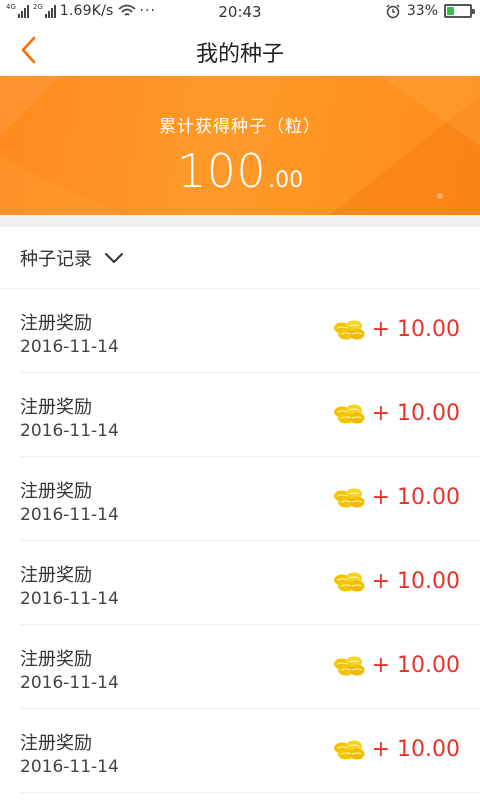  I want to click on records-filter-toggle: 种子记录, so click(240, 258).